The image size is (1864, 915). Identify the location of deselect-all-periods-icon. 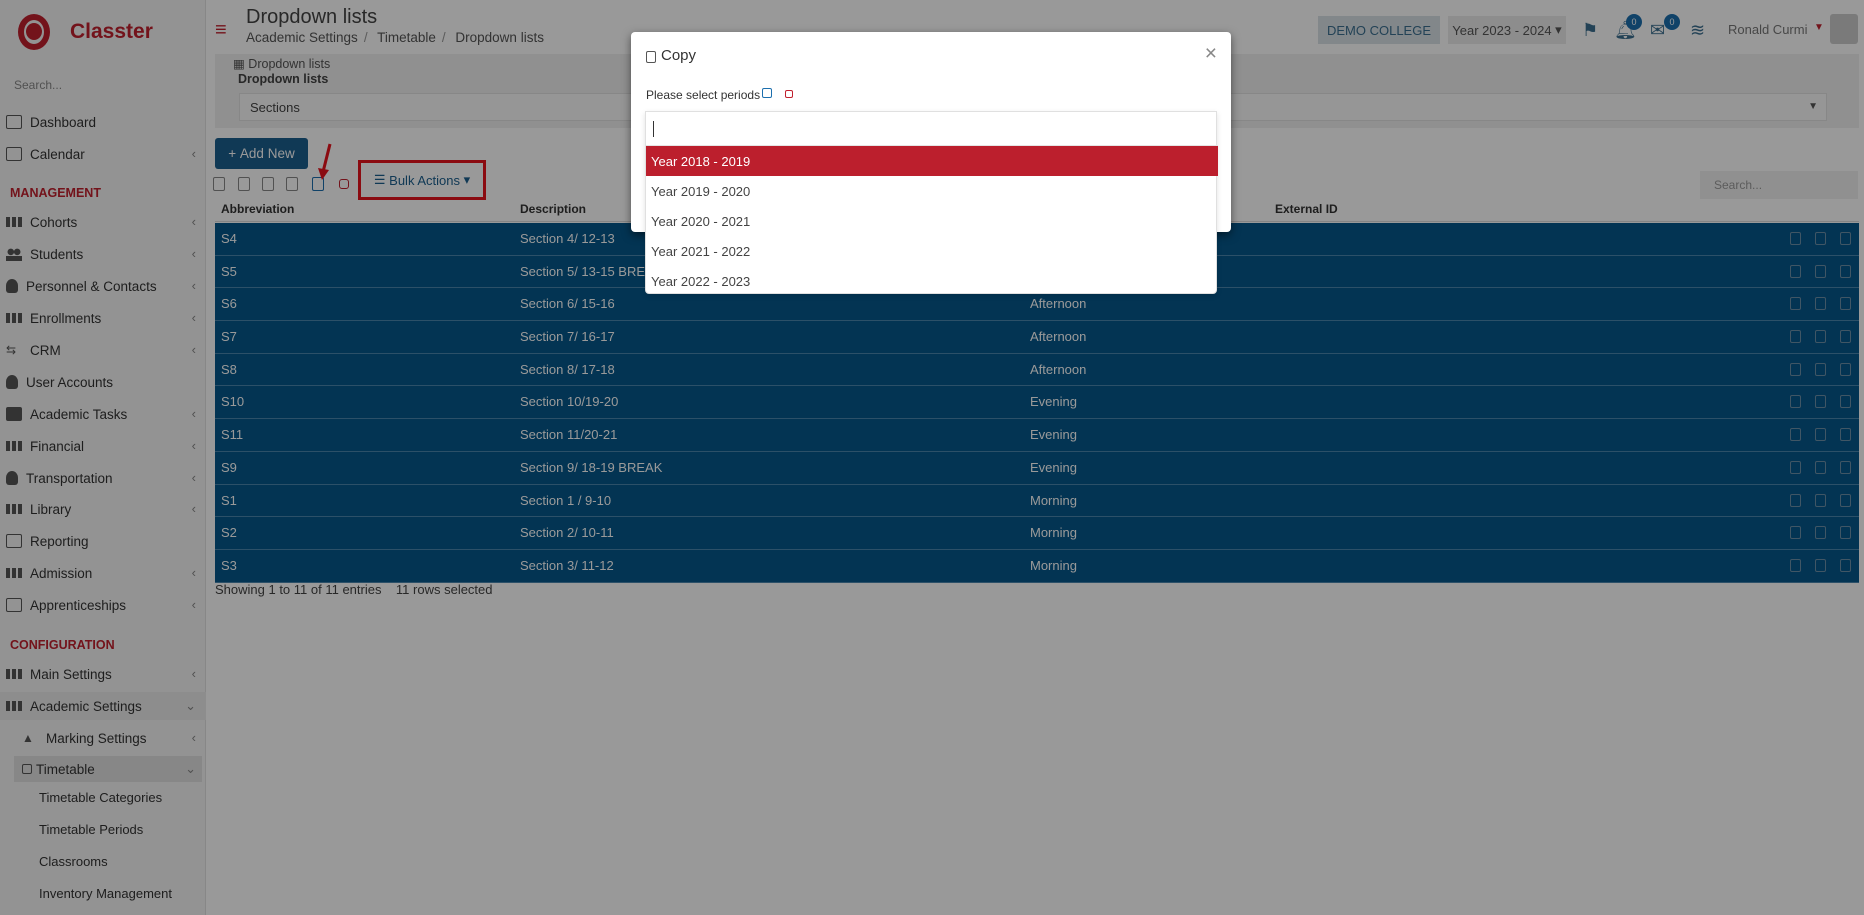
(789, 94).